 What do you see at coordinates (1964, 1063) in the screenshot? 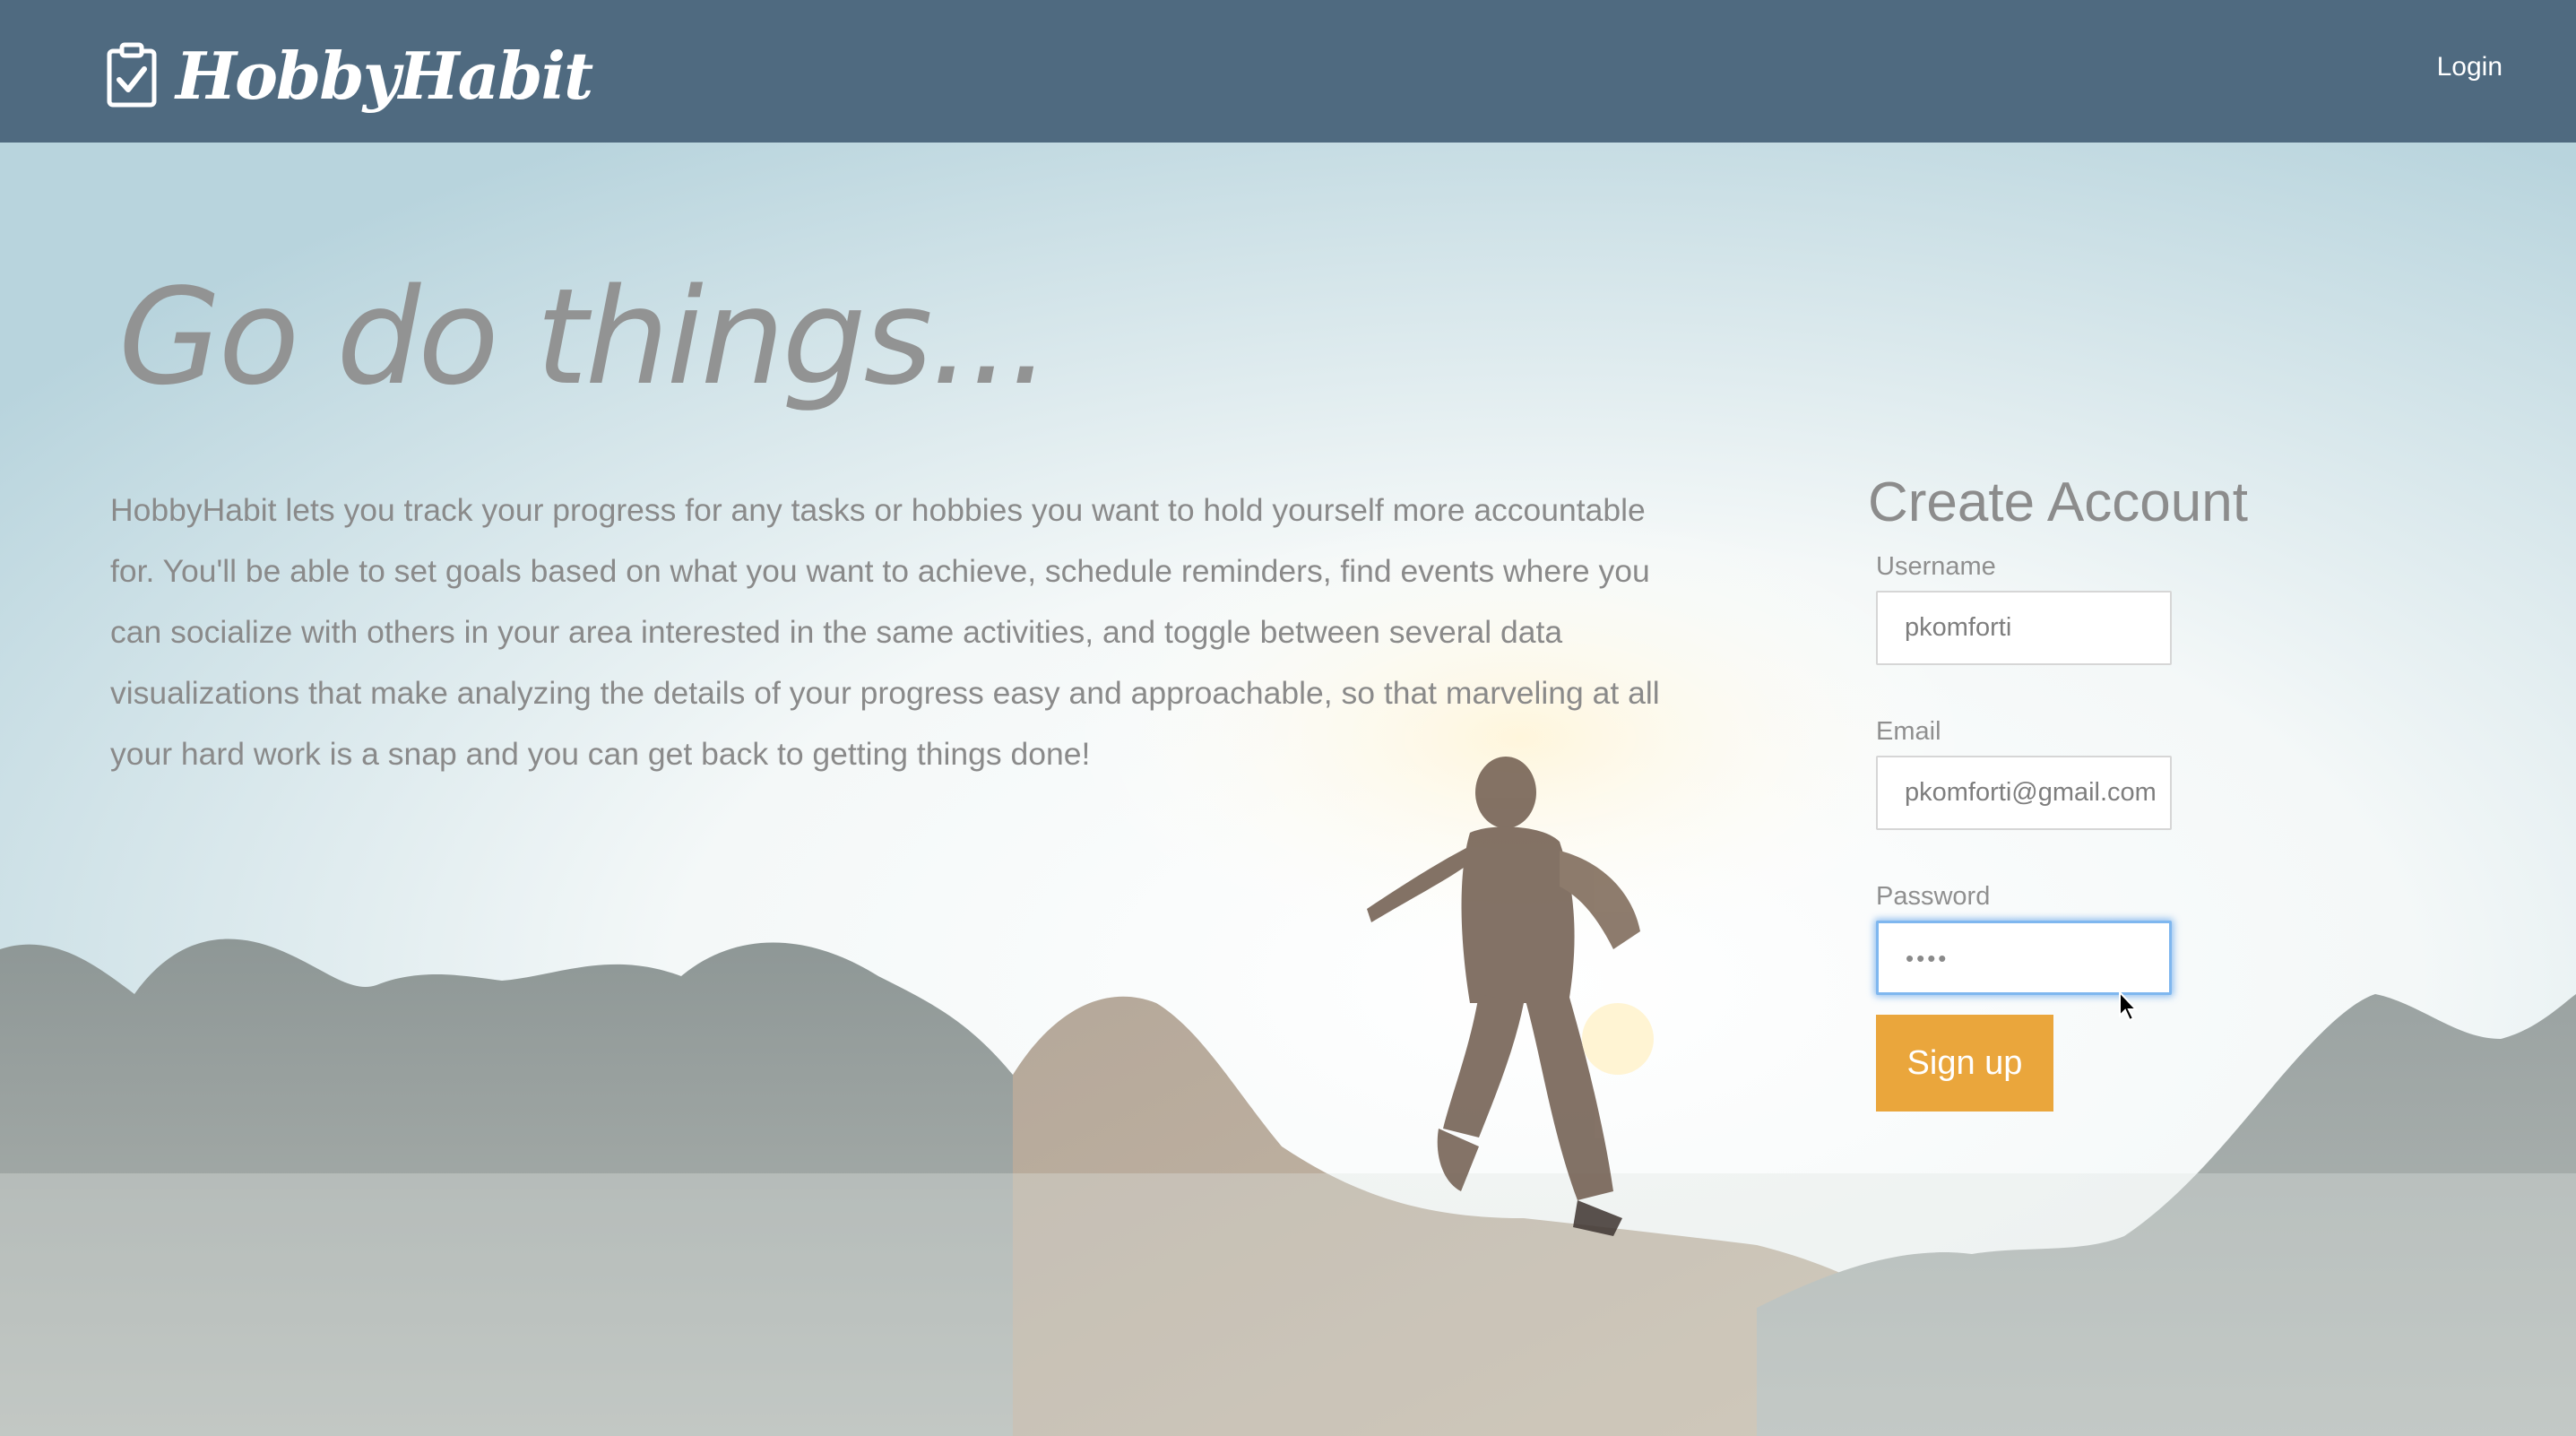
I see `sign-up-button: Sign up` at bounding box center [1964, 1063].